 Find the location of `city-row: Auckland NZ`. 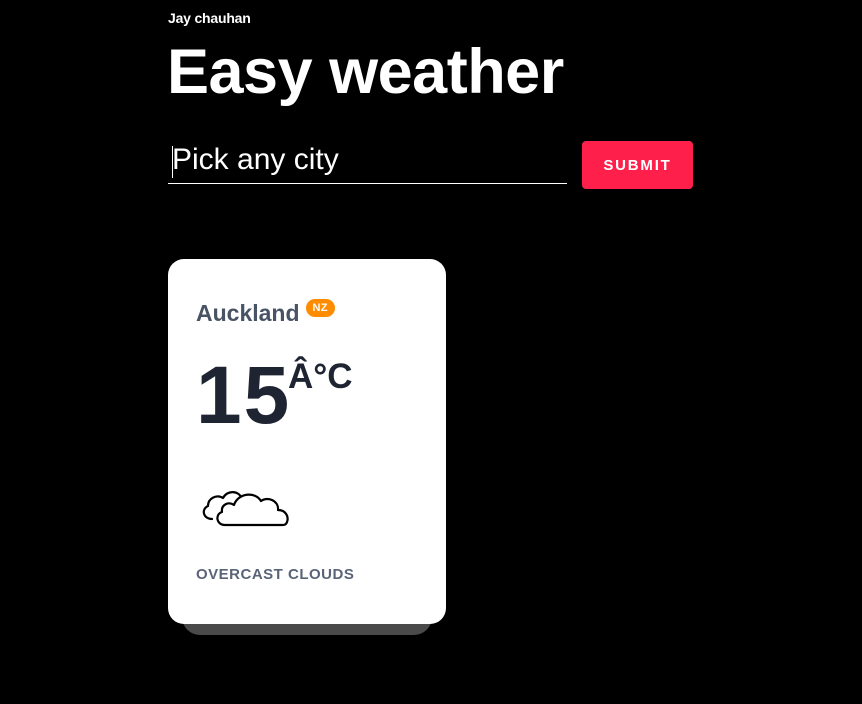

city-row: Auckland NZ is located at coordinates (265, 313).